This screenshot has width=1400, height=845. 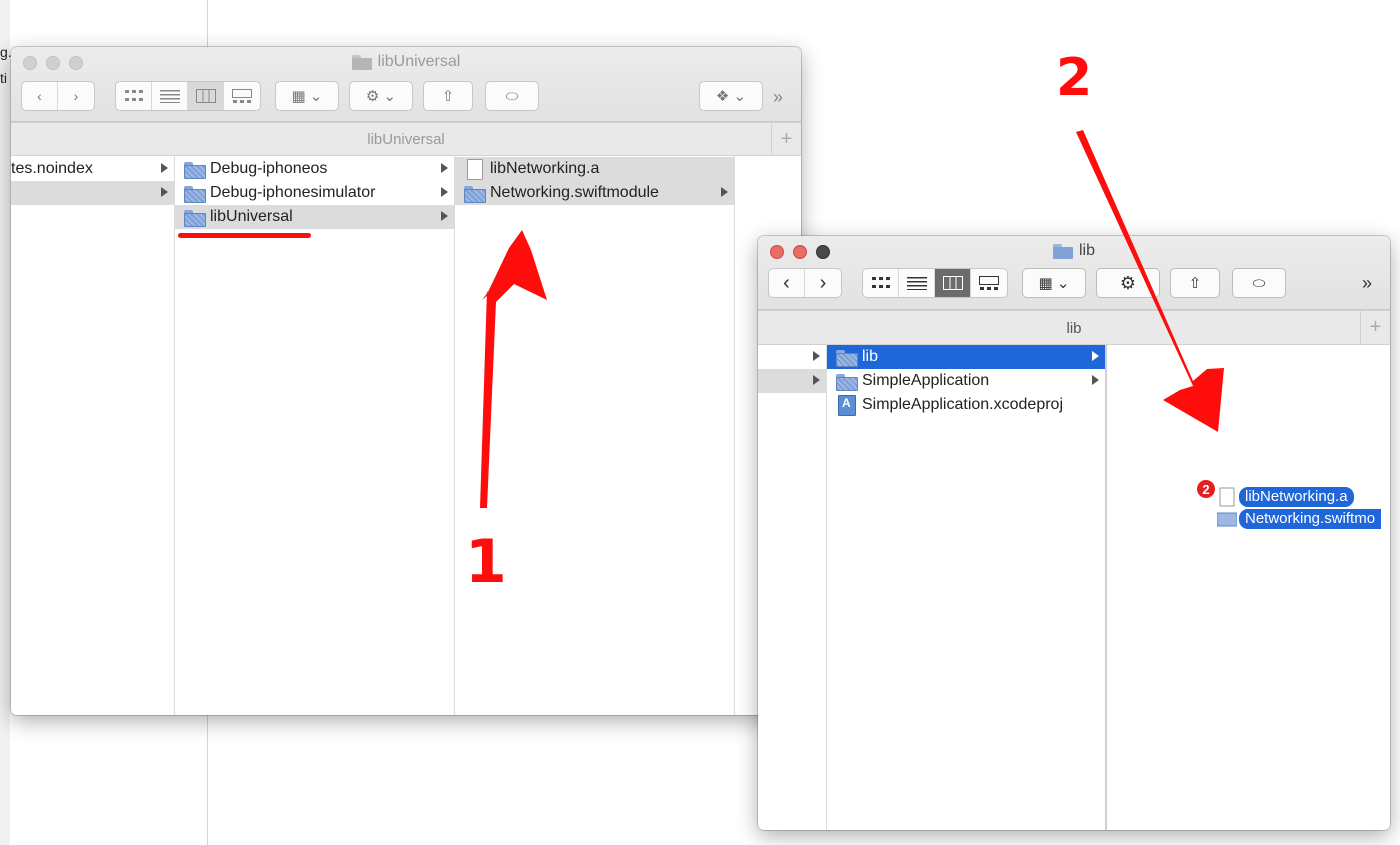 What do you see at coordinates (1074, 251) in the screenshot?
I see `window-title: lib` at bounding box center [1074, 251].